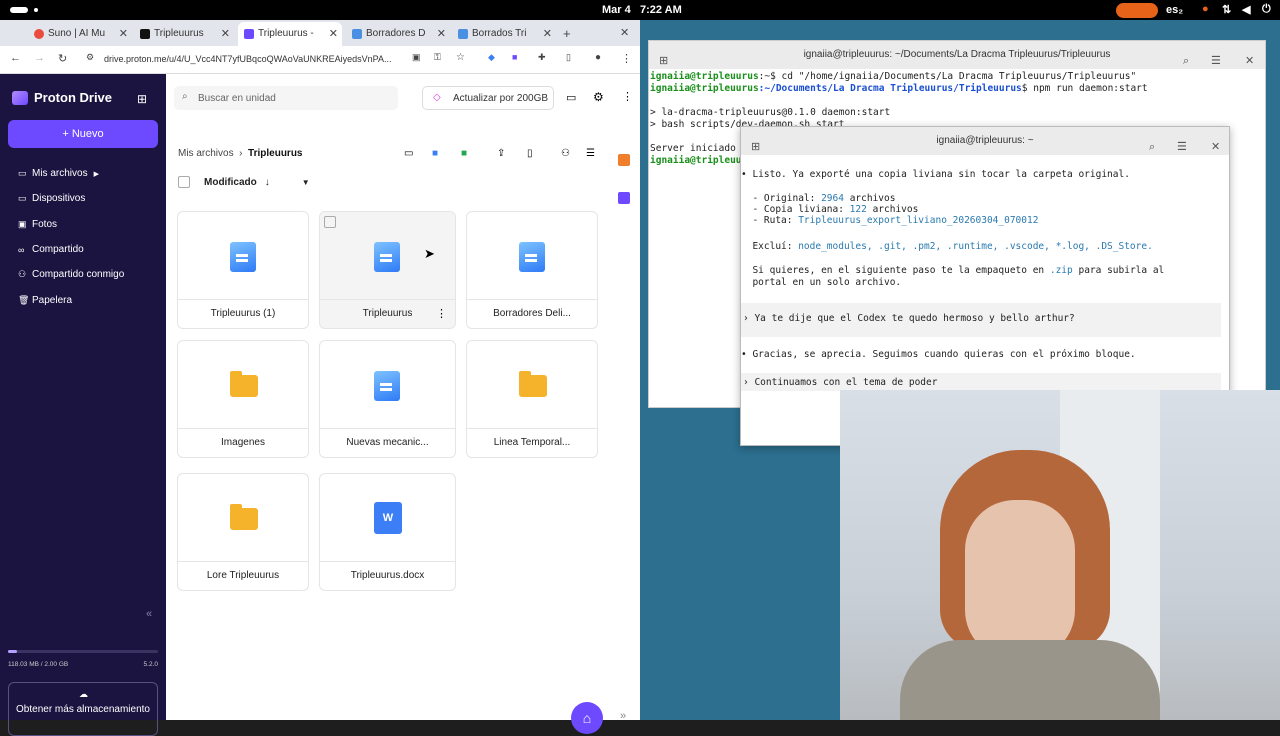 This screenshot has width=1280, height=736. What do you see at coordinates (514, 57) in the screenshot?
I see `extension-icon: ■` at bounding box center [514, 57].